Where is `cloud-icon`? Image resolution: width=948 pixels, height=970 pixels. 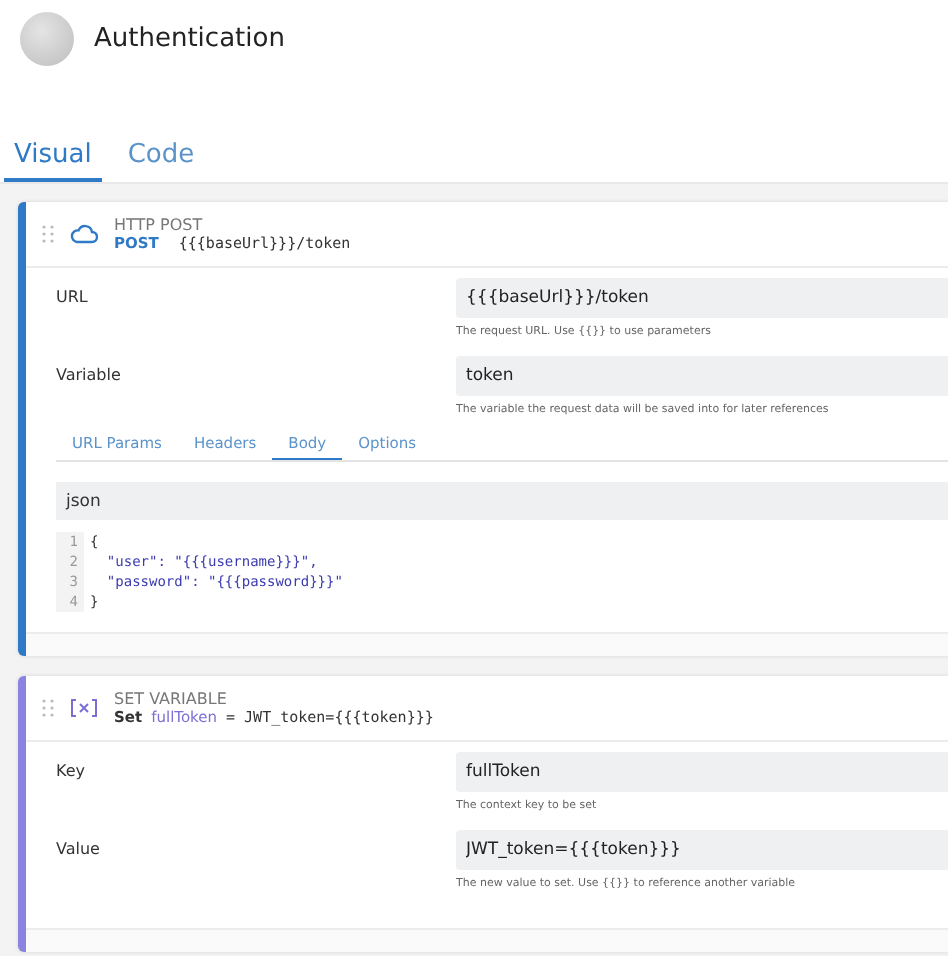 cloud-icon is located at coordinates (84, 234).